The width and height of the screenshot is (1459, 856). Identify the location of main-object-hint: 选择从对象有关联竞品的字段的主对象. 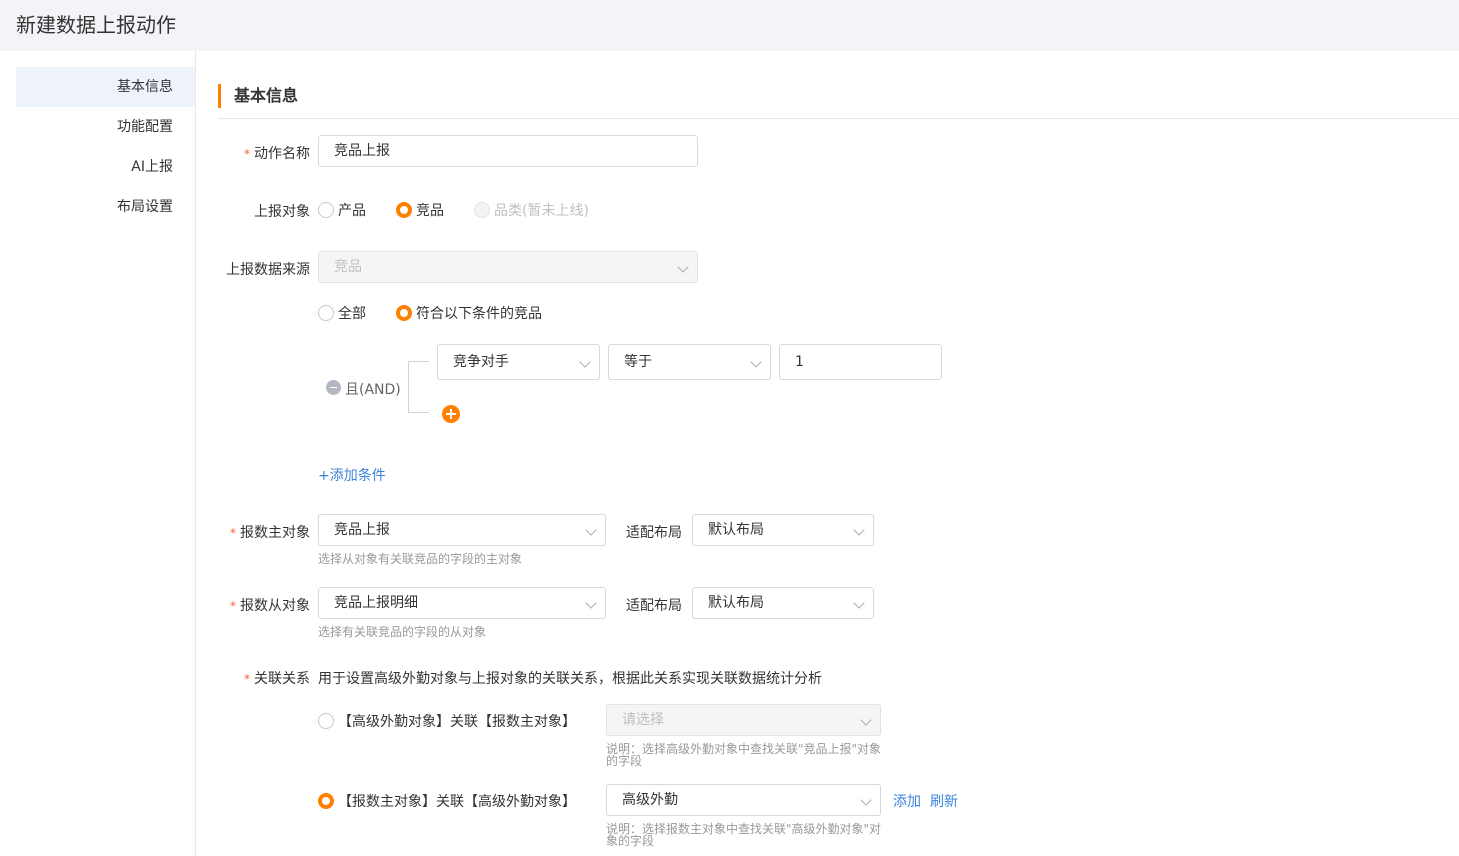
(420, 559).